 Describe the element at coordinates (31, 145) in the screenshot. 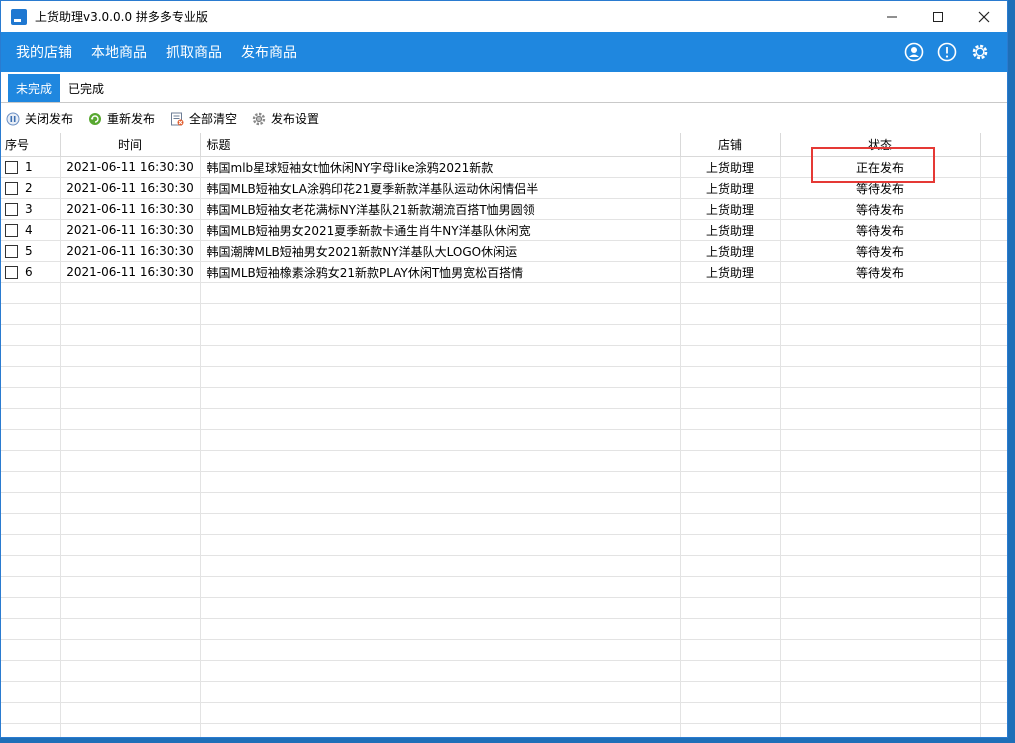

I see `col-header-seq: 序号` at that location.